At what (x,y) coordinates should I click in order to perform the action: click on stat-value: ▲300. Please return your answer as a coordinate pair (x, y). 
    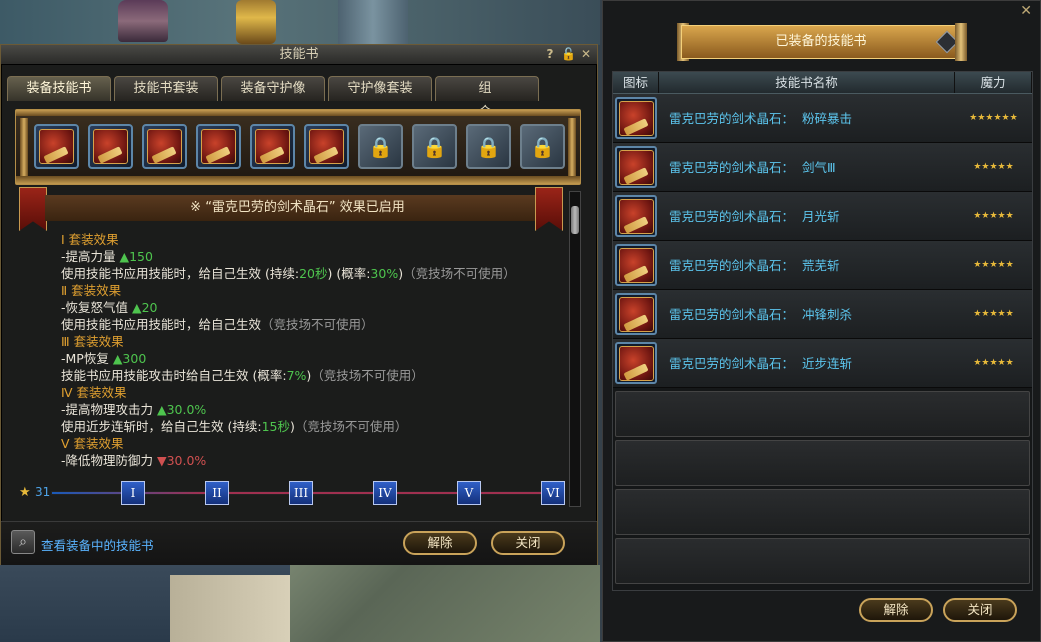
    Looking at the image, I should click on (129, 358).